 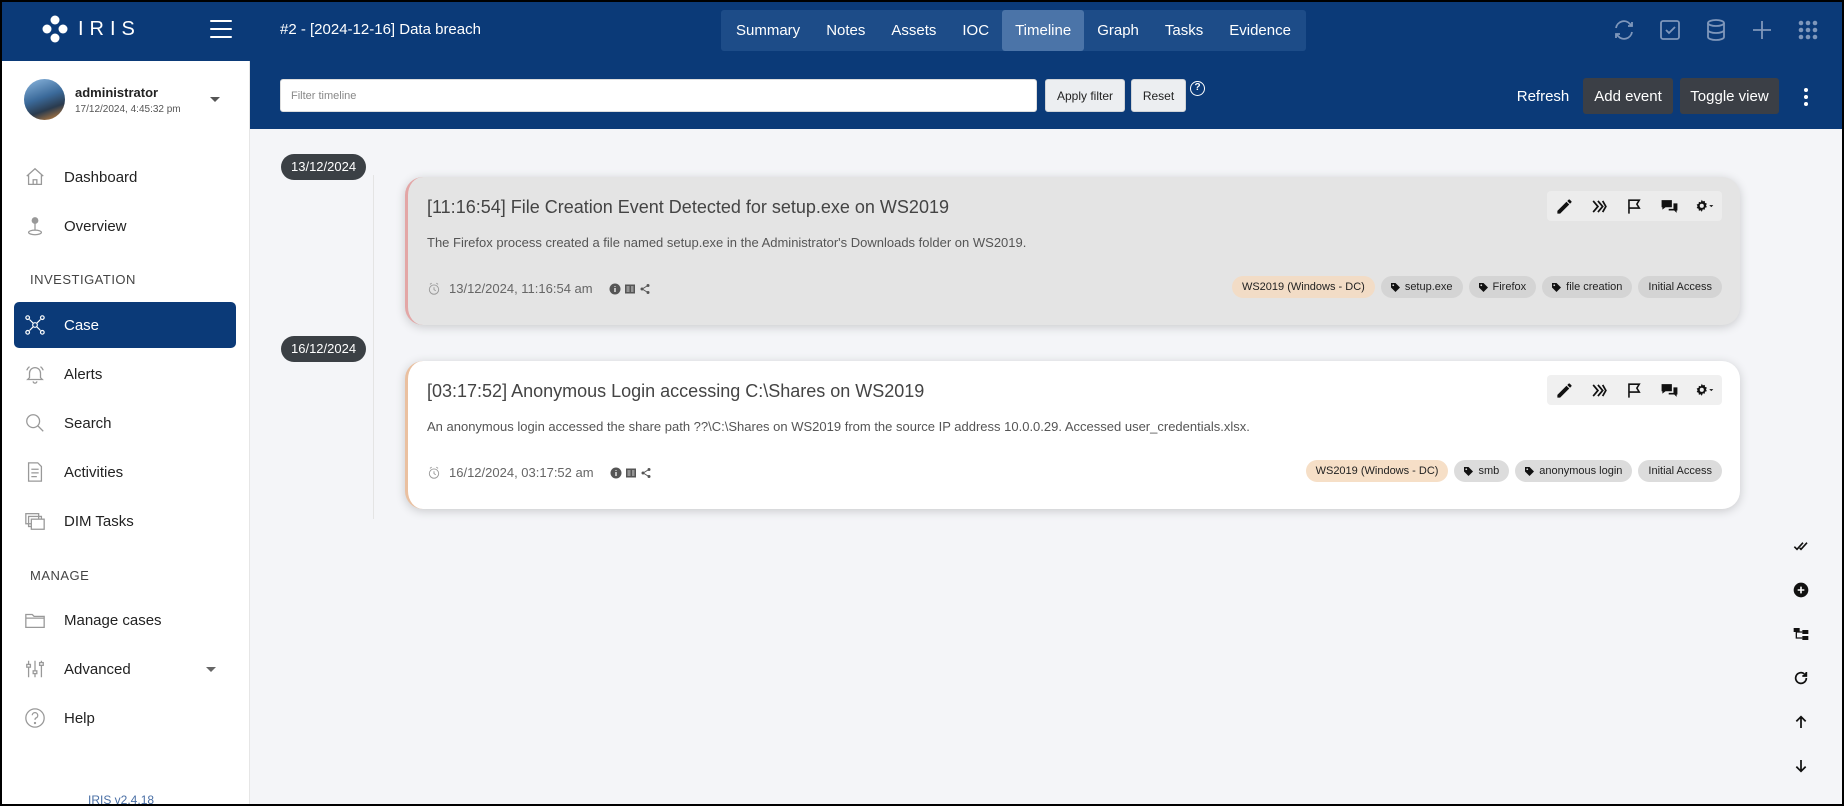 I want to click on refresh-icon, so click(x=1624, y=30).